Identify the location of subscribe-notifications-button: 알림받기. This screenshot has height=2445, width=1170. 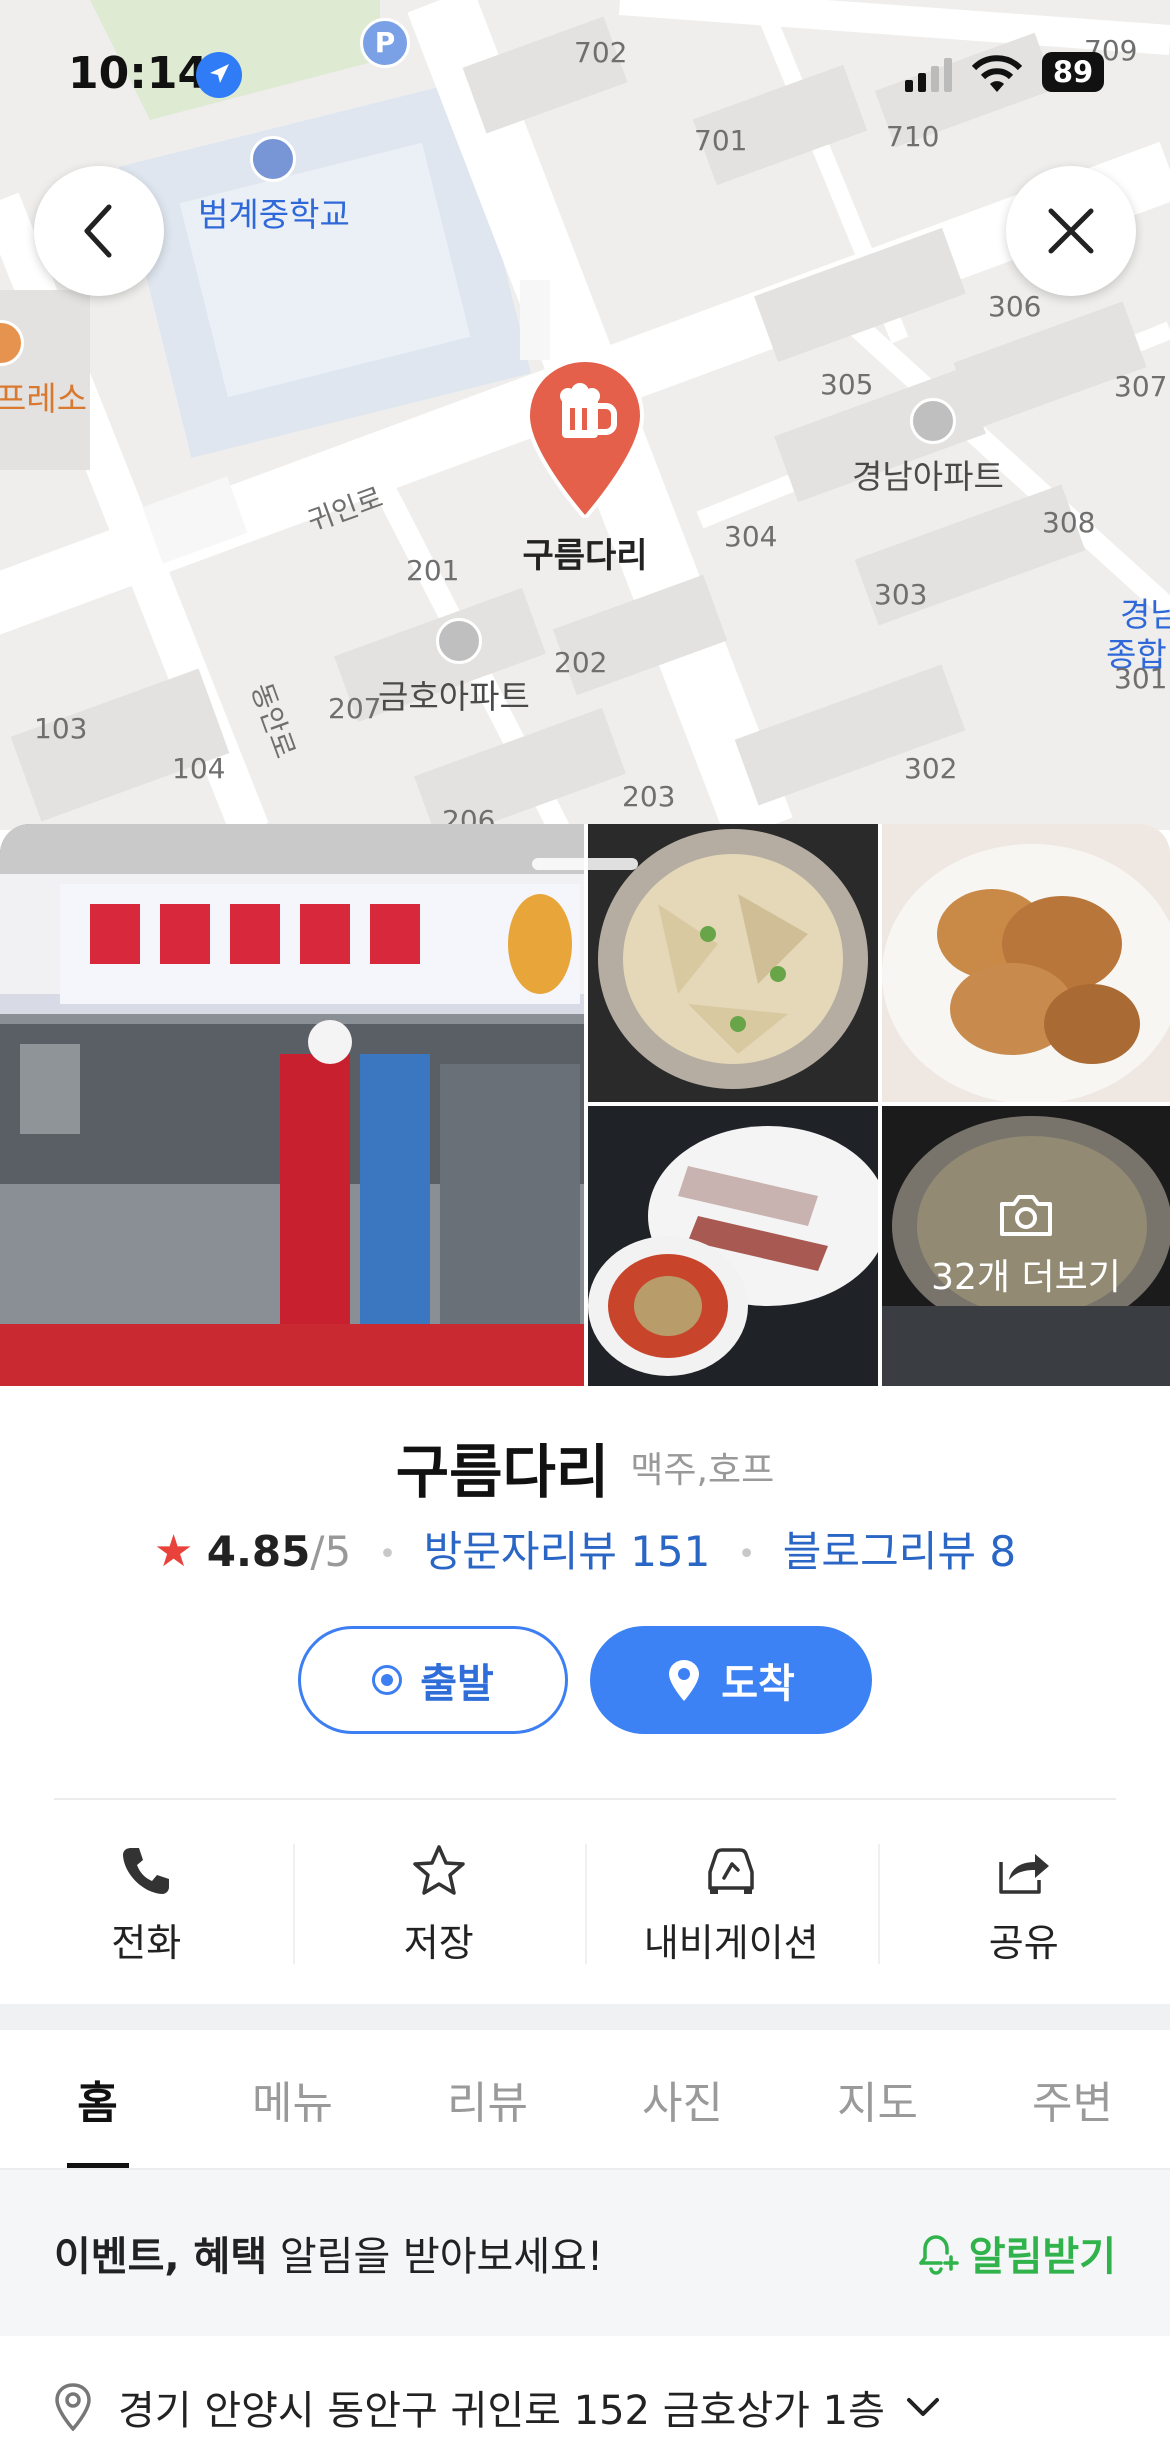
(1013, 2253).